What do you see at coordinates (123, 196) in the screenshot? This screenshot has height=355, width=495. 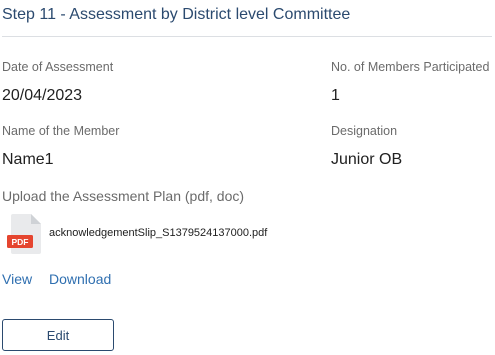 I see `upload-label: Upload the Assessment Plan (pdf, doc)` at bounding box center [123, 196].